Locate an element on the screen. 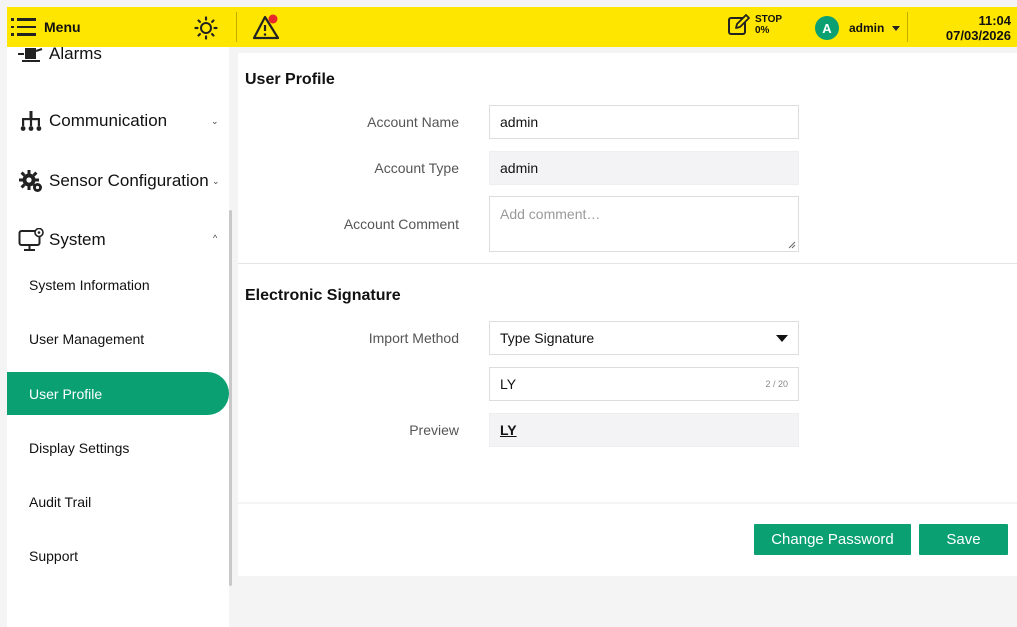 The image size is (1017, 627). sidebar-item-alarms: Alarms is located at coordinates (118, 59).